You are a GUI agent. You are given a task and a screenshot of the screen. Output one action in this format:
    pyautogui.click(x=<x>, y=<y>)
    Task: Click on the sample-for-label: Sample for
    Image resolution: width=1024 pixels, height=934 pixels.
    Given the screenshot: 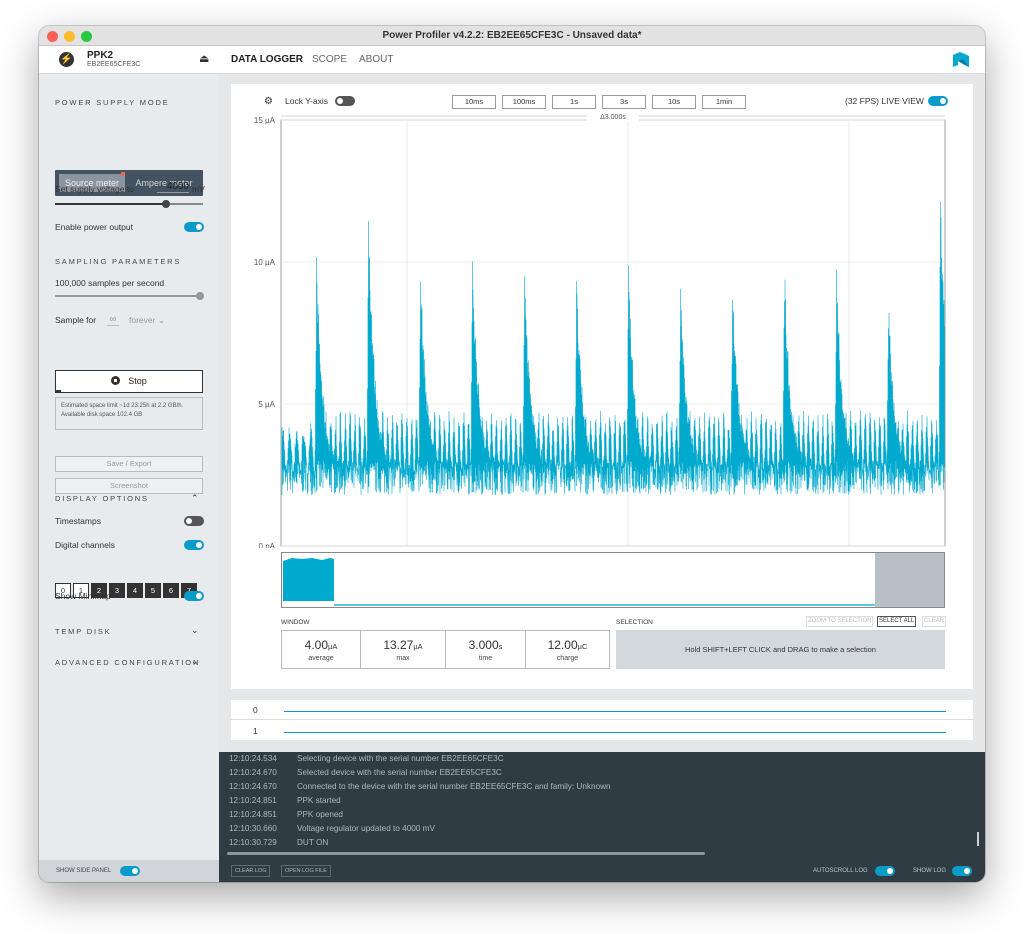 What is the action you would take?
    pyautogui.click(x=76, y=320)
    